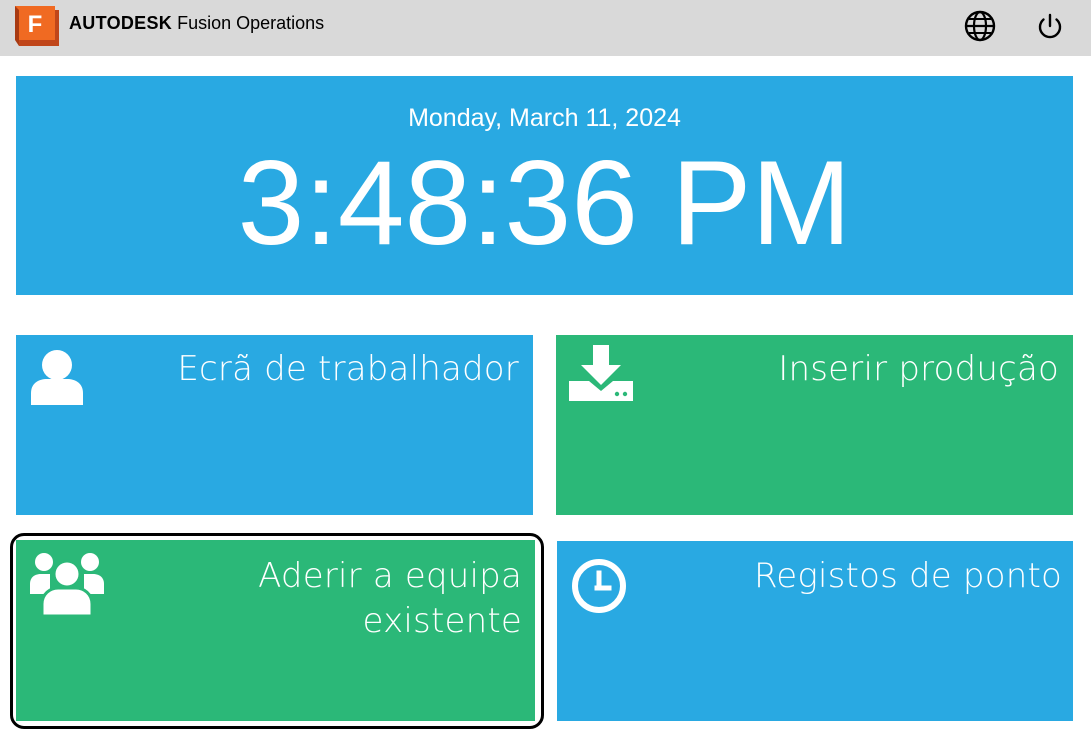 This screenshot has height=731, width=1091. What do you see at coordinates (599, 586) in the screenshot?
I see `clock-icon` at bounding box center [599, 586].